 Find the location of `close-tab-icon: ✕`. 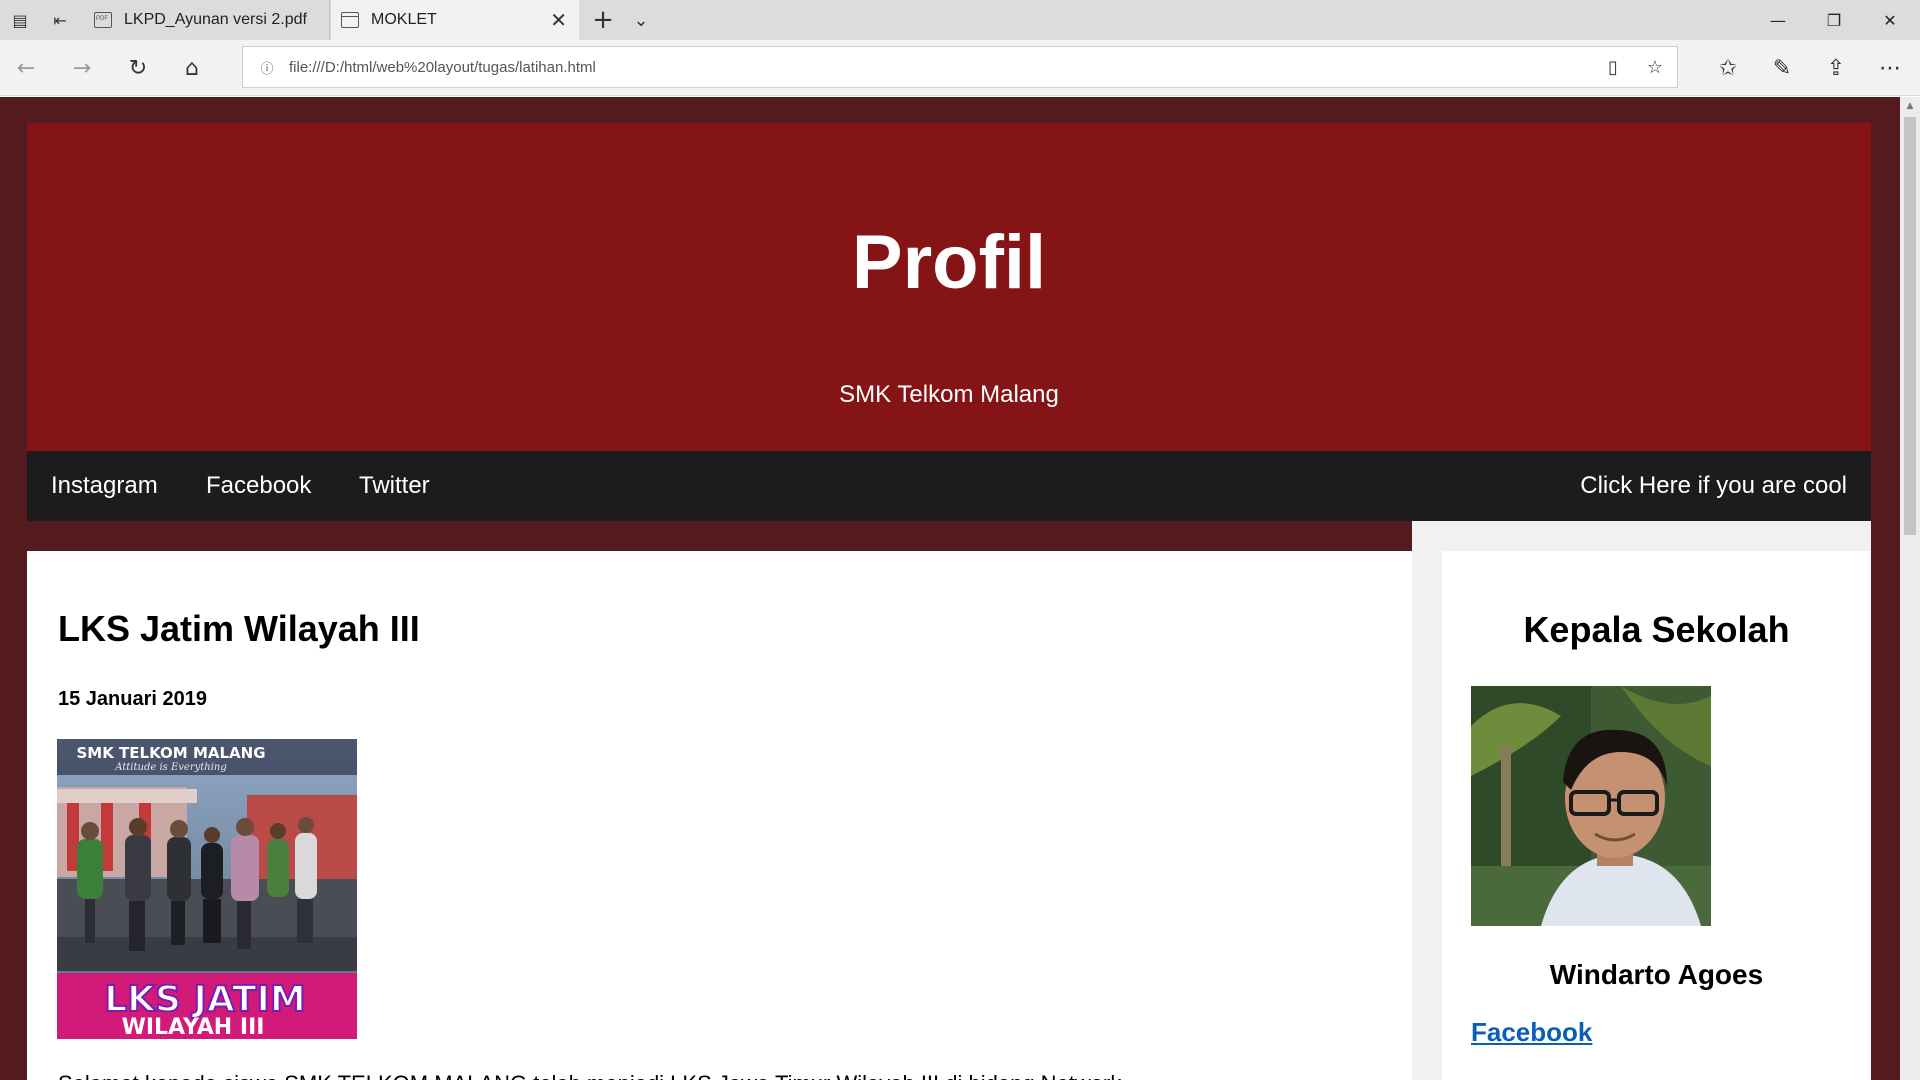

close-tab-icon: ✕ is located at coordinates (558, 20).